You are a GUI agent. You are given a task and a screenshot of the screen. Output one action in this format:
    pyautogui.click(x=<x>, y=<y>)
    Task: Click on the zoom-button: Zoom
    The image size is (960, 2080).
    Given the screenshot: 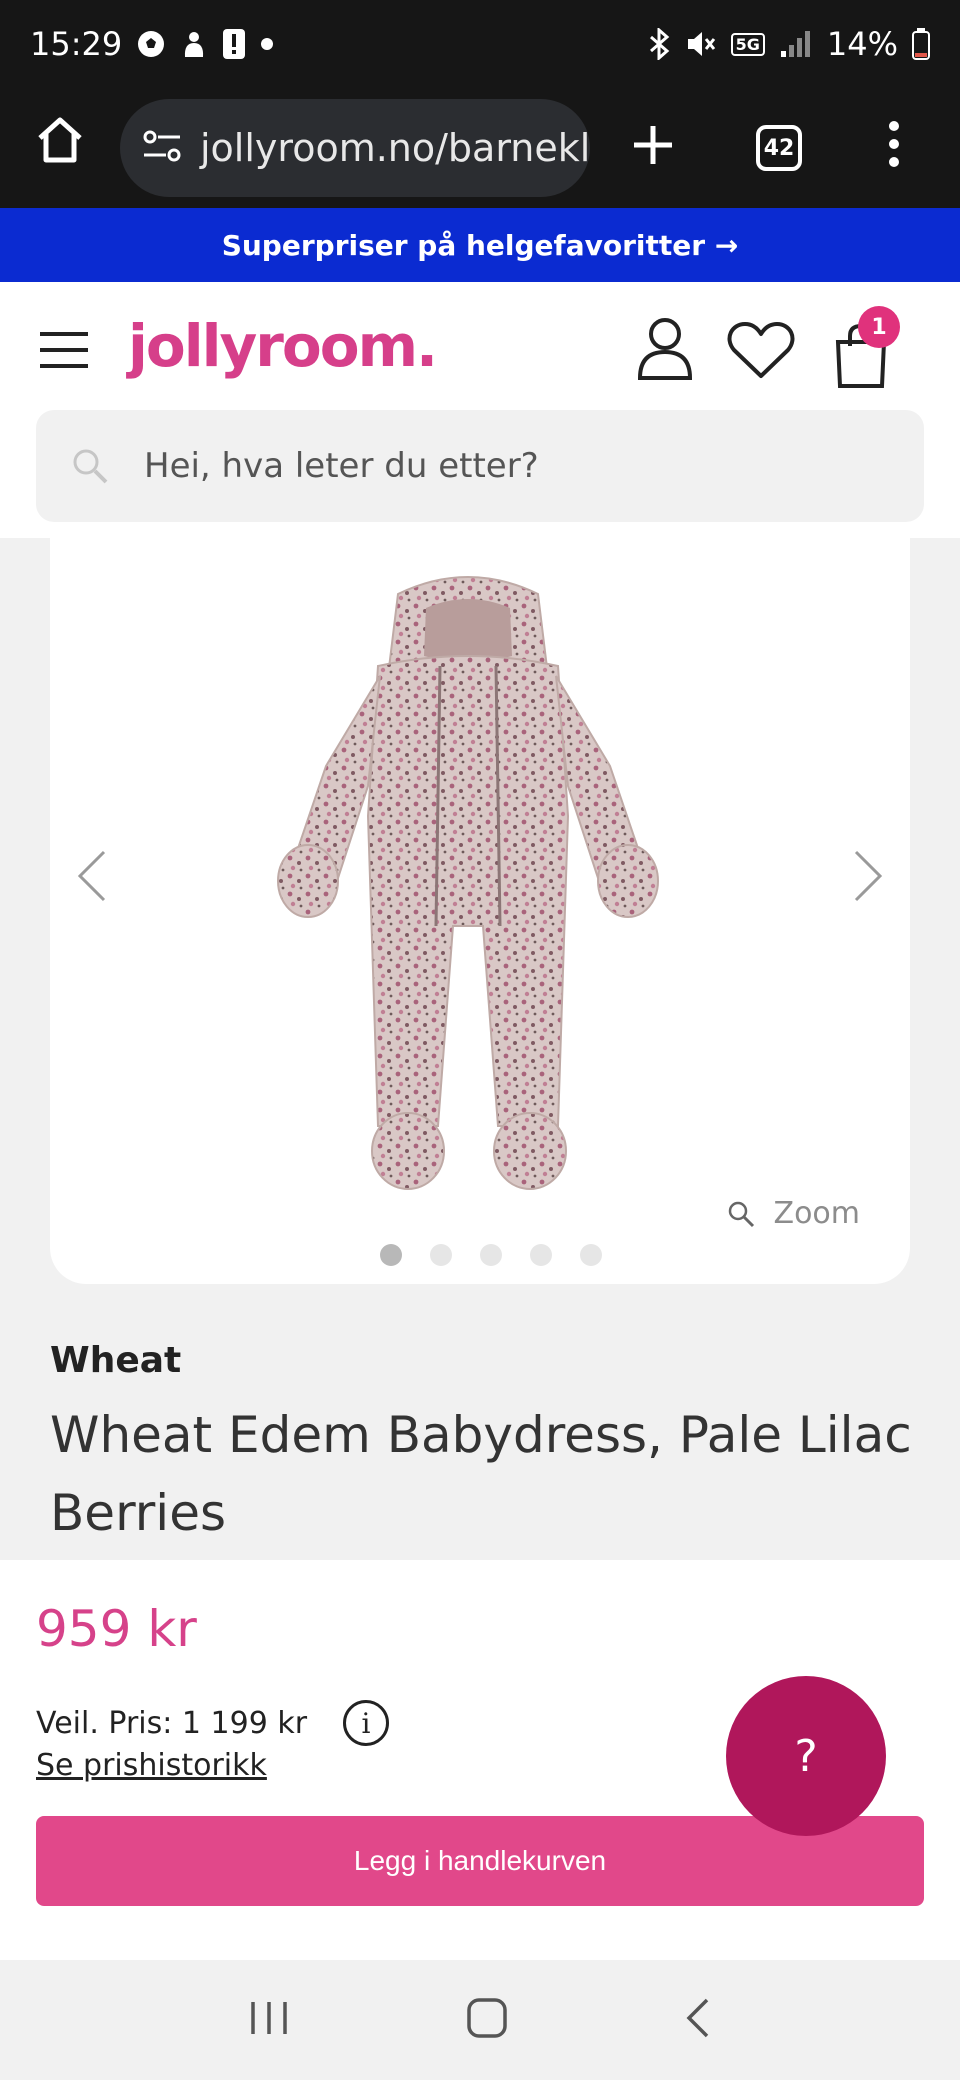 What is the action you would take?
    pyautogui.click(x=793, y=1213)
    